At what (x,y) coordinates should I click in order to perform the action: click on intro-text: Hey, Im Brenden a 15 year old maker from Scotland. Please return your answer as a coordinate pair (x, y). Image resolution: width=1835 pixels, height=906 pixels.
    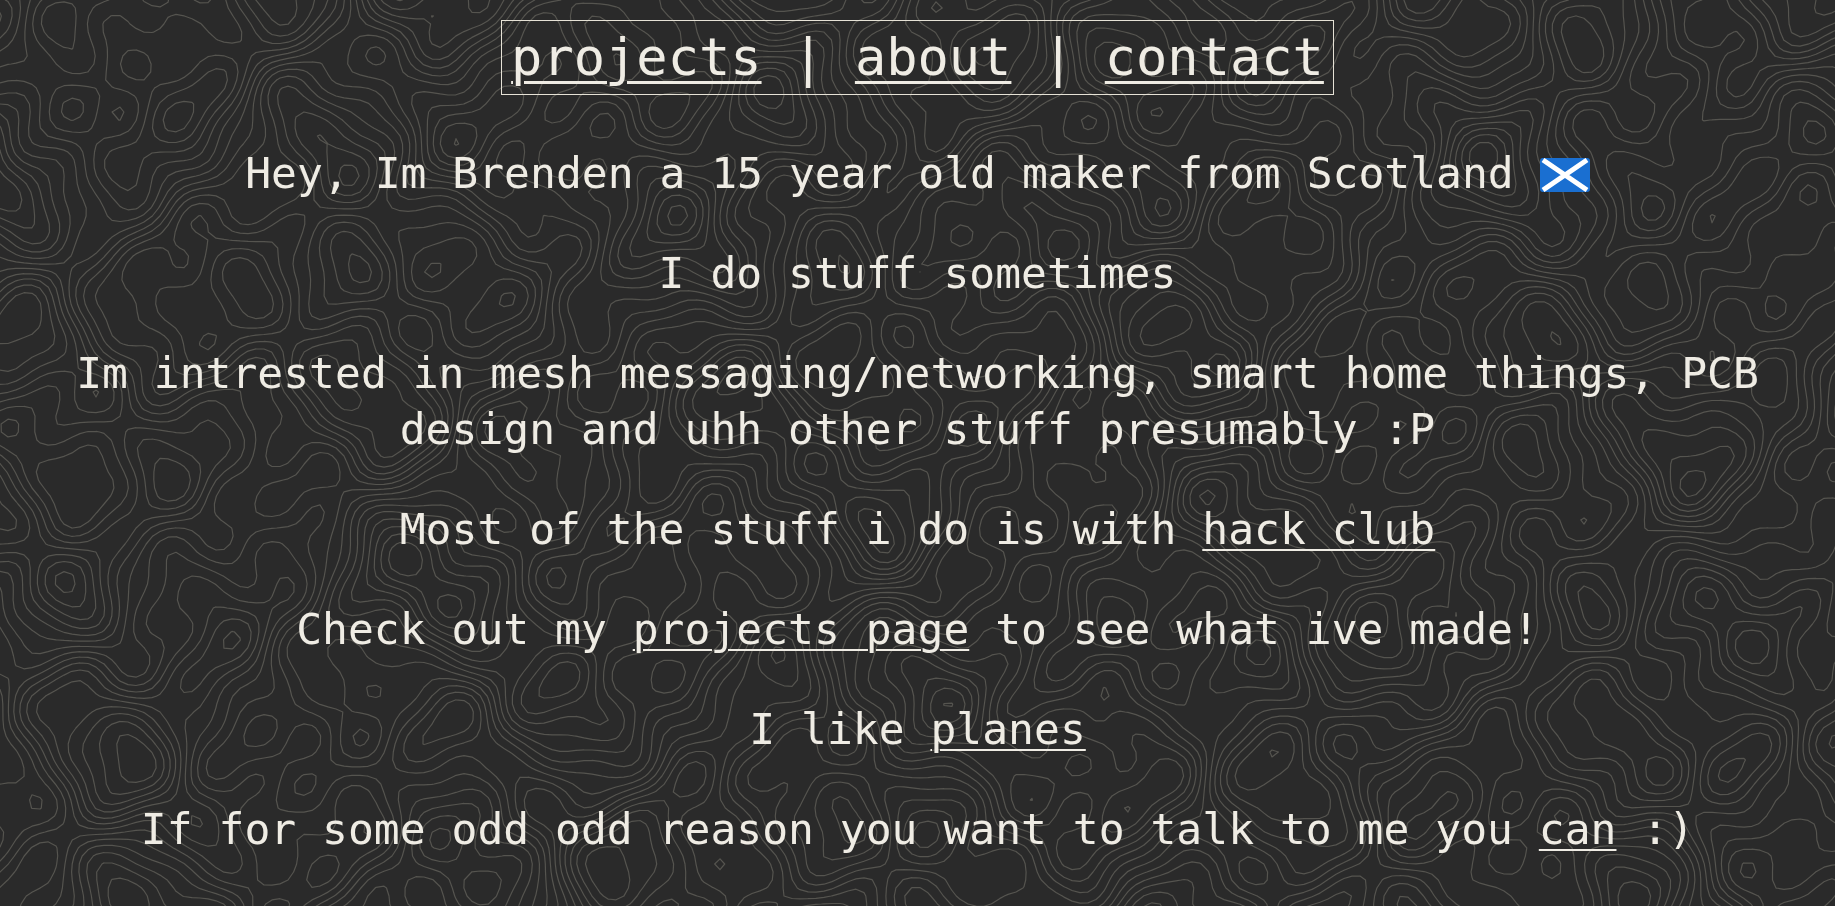
    Looking at the image, I should click on (879, 173).